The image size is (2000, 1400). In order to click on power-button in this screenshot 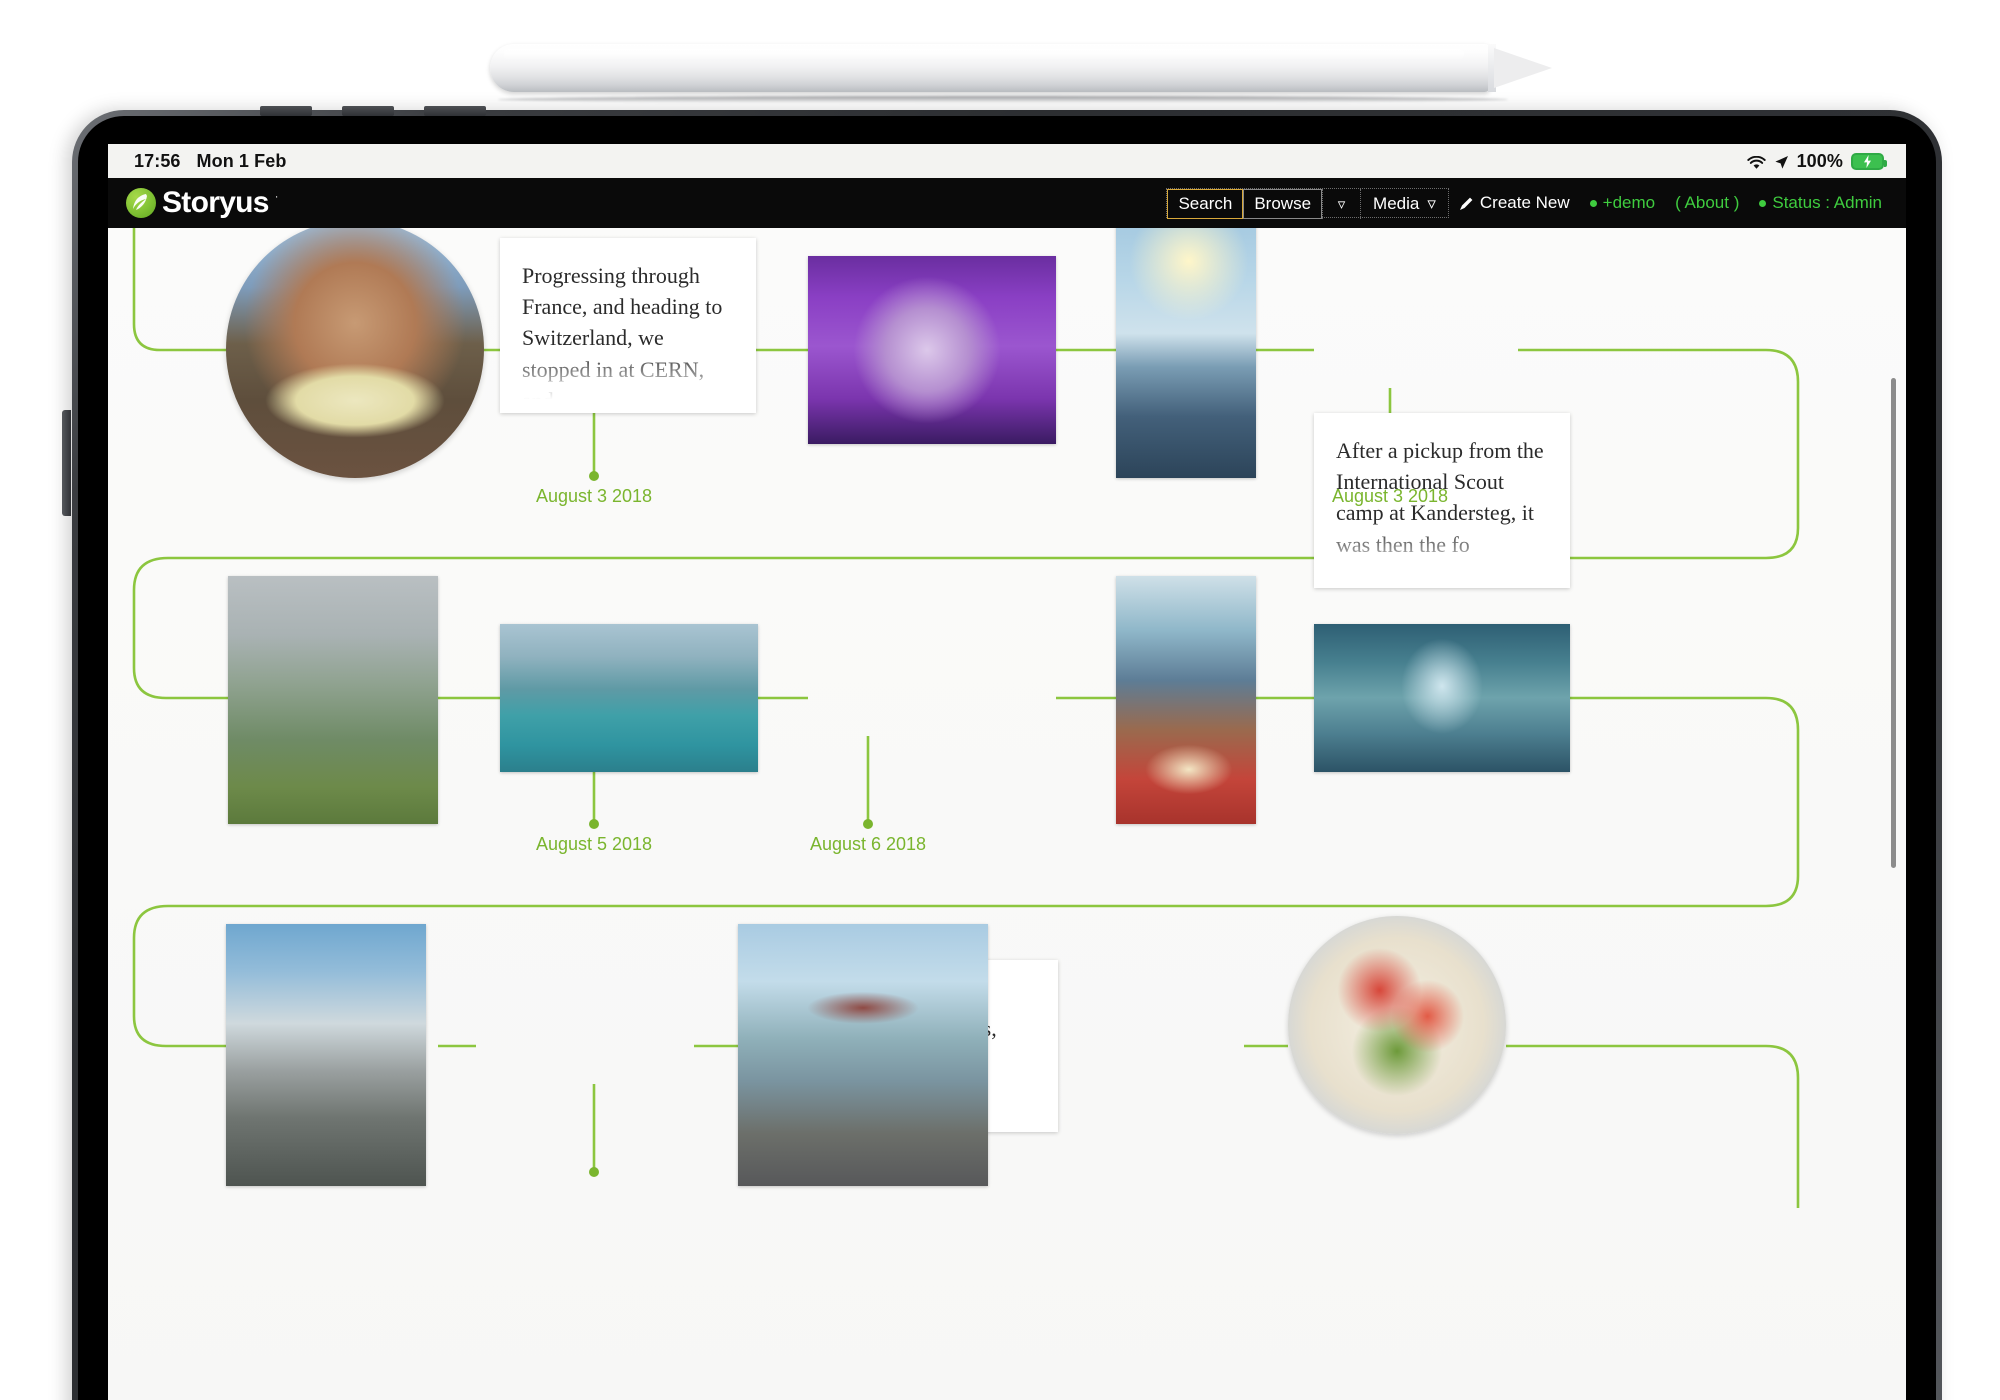, I will do `click(66, 463)`.